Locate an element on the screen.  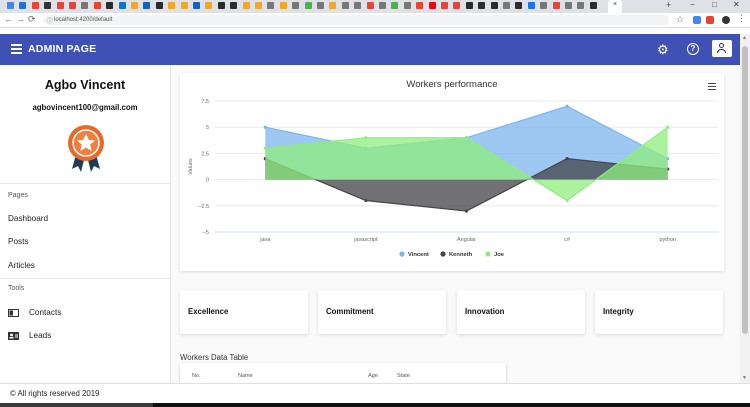
scroll-up-arrow-icon: ▲ is located at coordinates (744, 38).